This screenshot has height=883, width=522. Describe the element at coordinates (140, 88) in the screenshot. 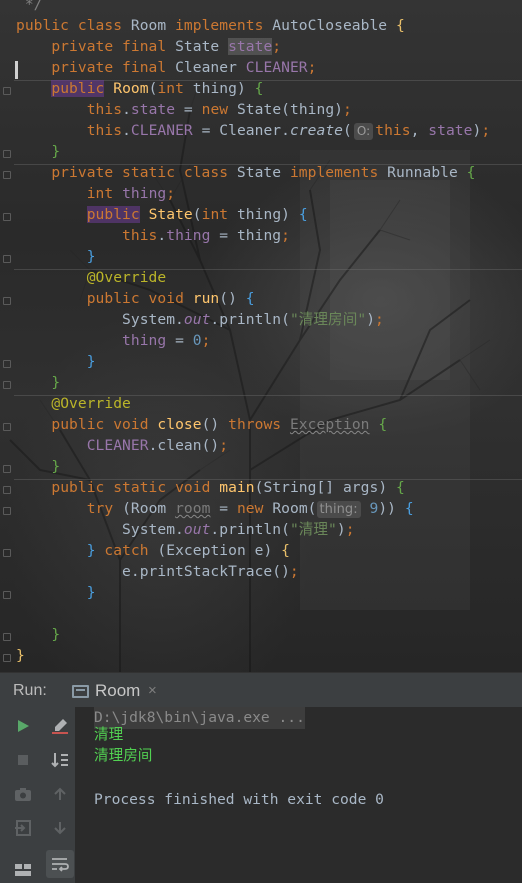

I see `code-line: public Room(int thing) {` at that location.